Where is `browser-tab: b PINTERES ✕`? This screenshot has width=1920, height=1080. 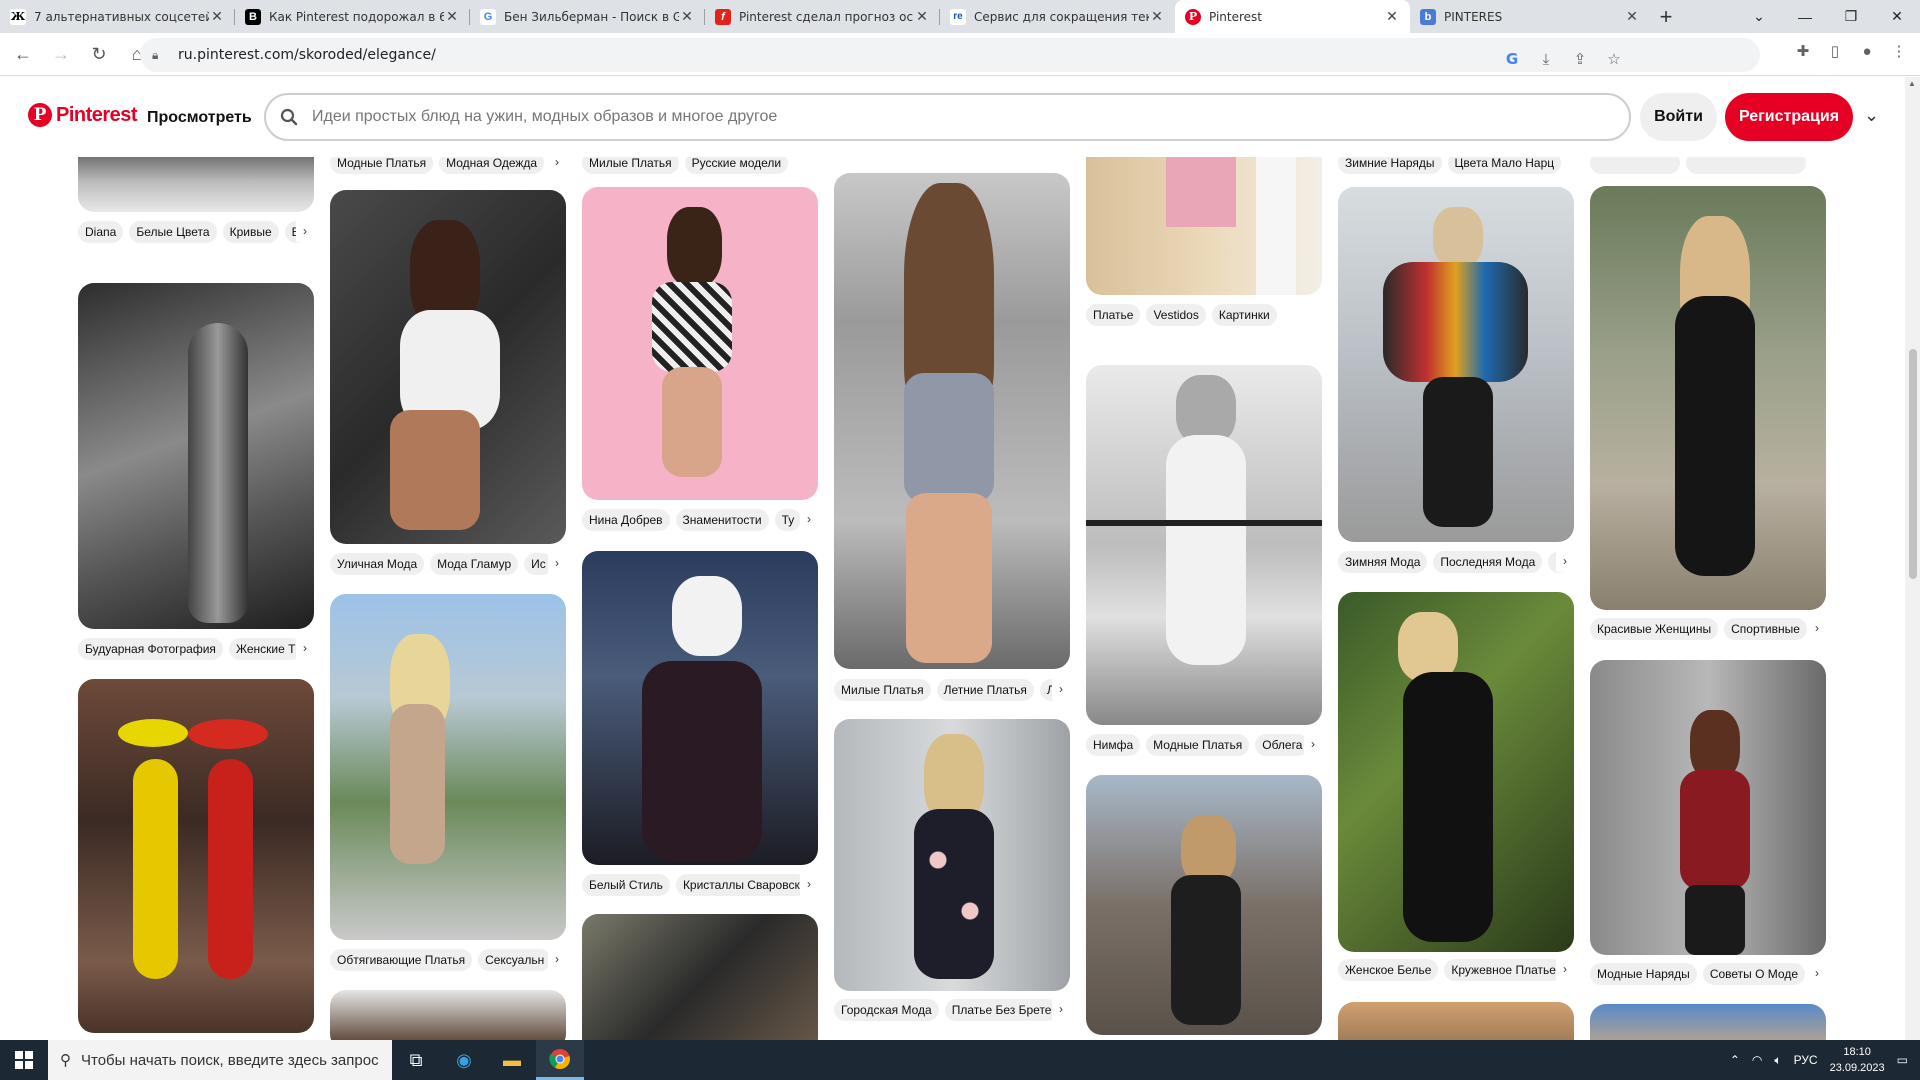
browser-tab: b PINTERES ✕ is located at coordinates (1530, 16).